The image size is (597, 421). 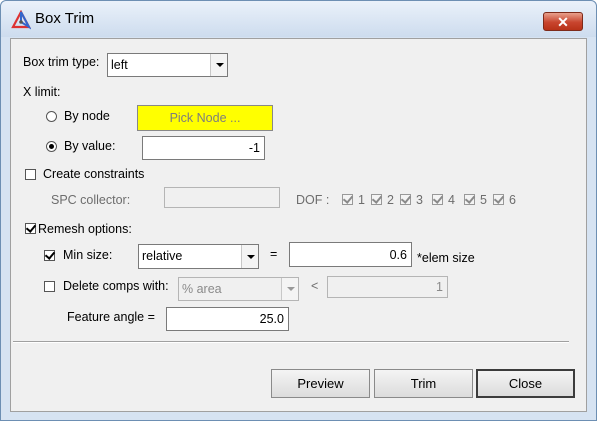 I want to click on window-close-button: ✕, so click(x=563, y=21).